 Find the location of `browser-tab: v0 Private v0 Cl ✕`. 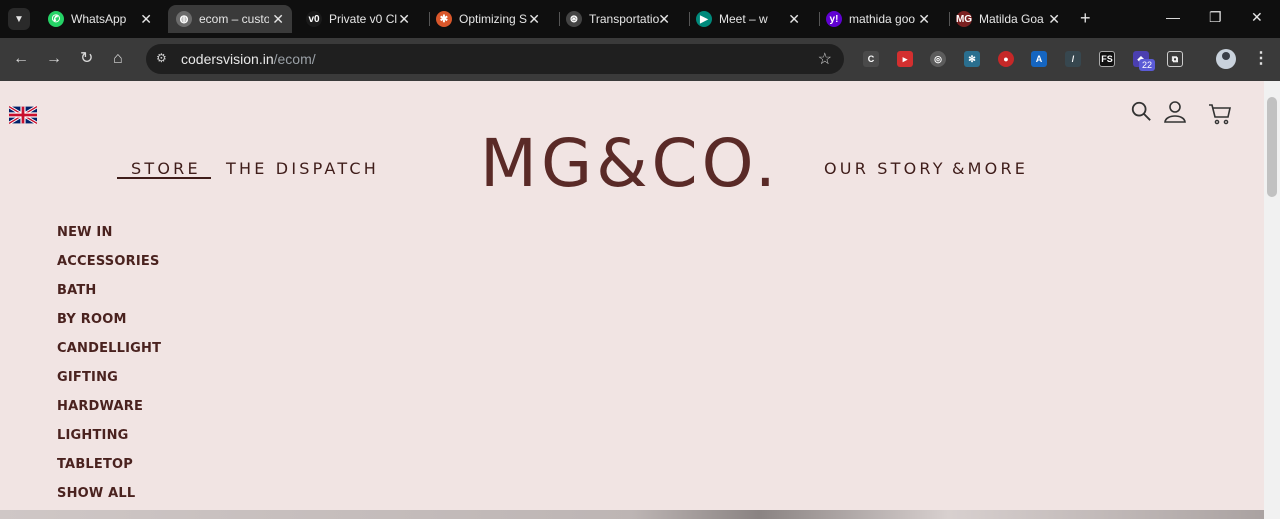

browser-tab: v0 Private v0 Cl ✕ is located at coordinates (360, 19).